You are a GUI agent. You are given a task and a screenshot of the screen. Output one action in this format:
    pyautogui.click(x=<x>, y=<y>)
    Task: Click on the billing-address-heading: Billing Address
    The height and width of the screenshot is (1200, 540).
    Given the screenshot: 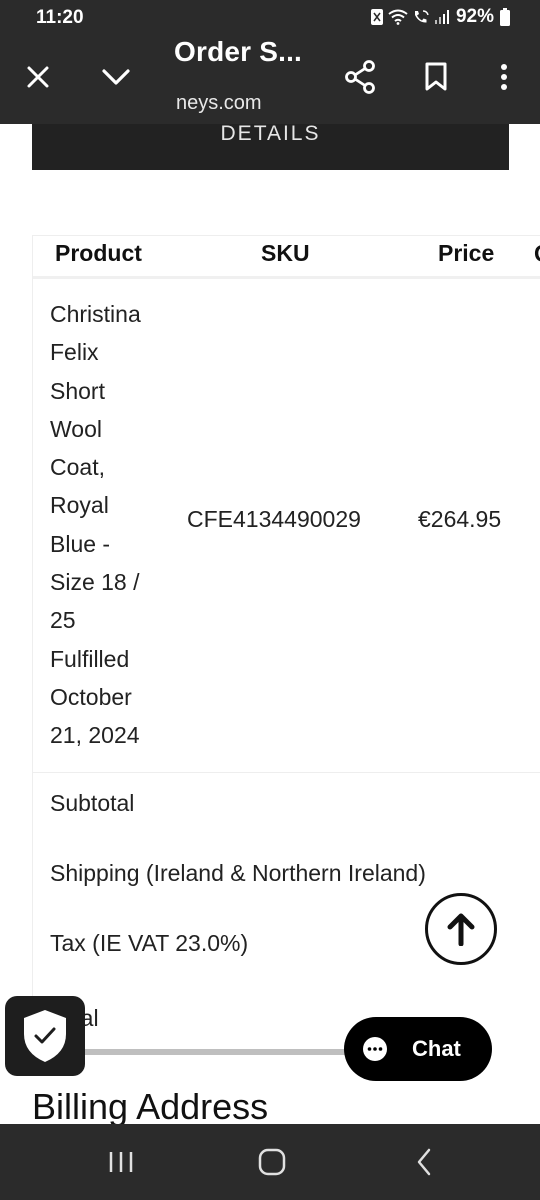 What is the action you would take?
    pyautogui.click(x=150, y=1105)
    